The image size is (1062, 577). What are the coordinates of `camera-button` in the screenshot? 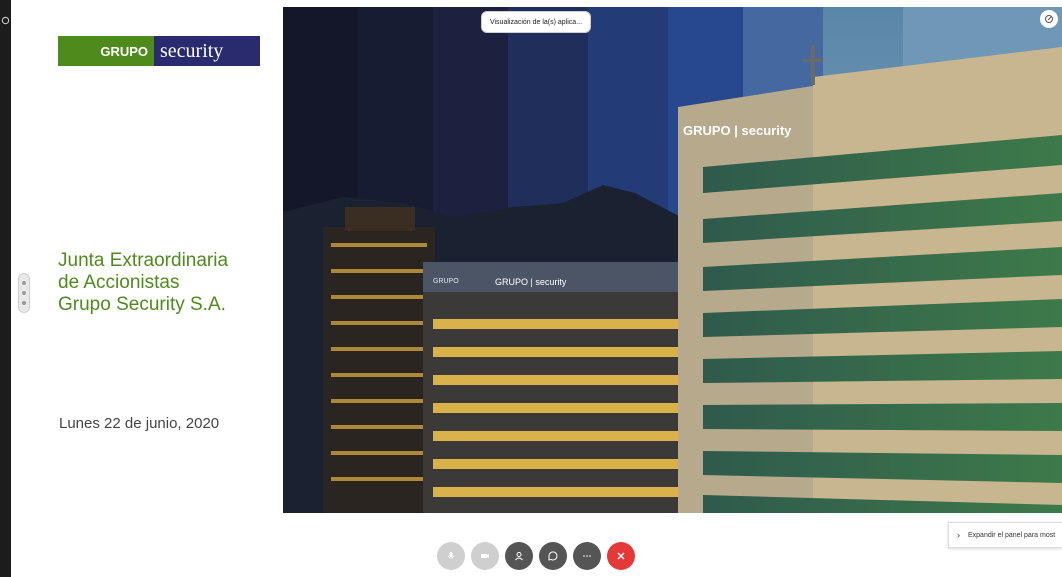 It's located at (485, 556).